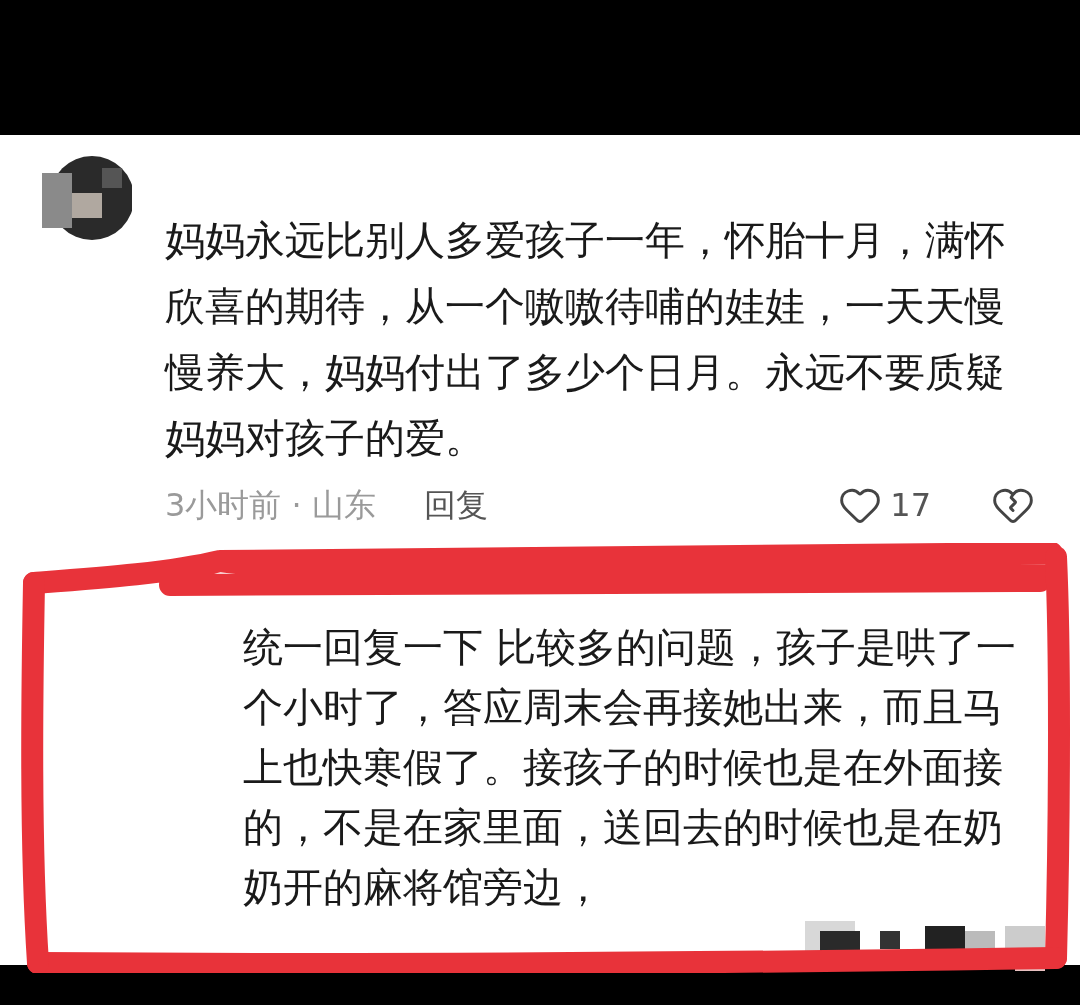  What do you see at coordinates (455, 505) in the screenshot?
I see `reply-link: 回复` at bounding box center [455, 505].